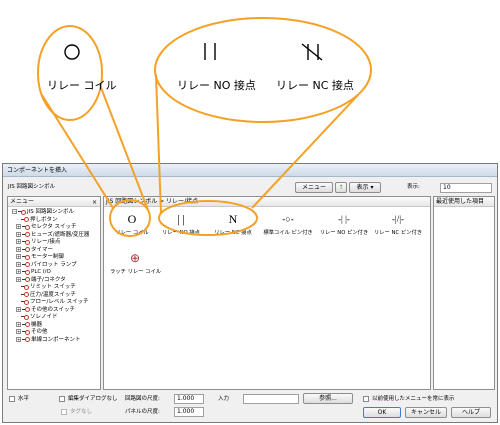  I want to click on tree-item-label: タイマー, so click(42, 249).